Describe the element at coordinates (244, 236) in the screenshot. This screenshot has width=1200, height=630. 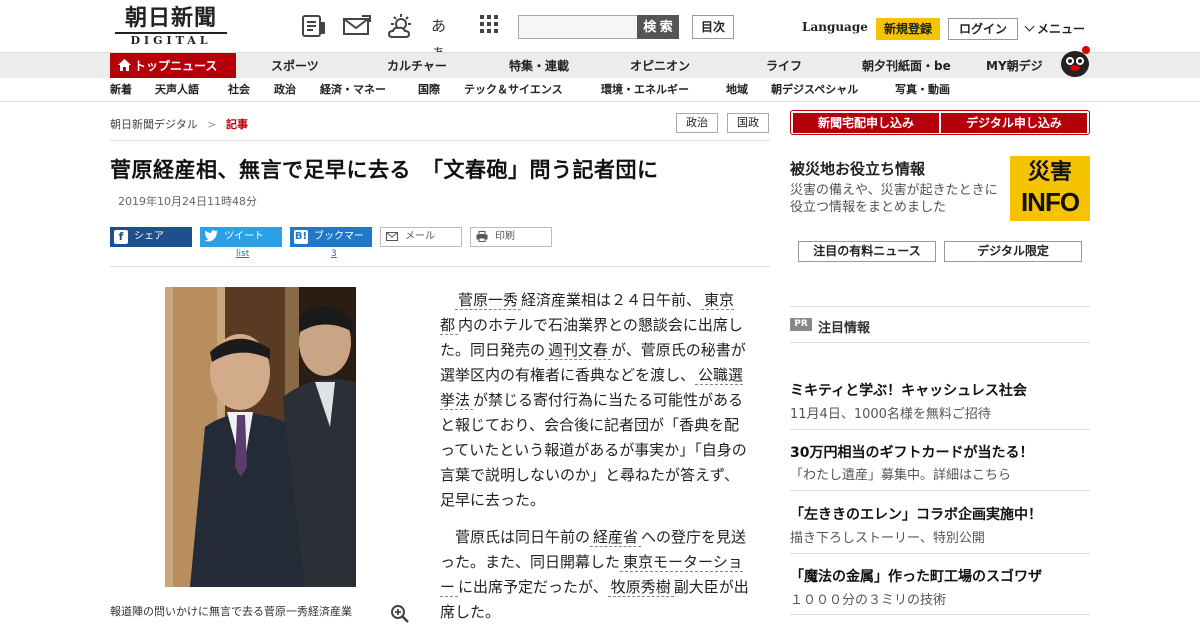
I see `twitter-share-label: ツイート` at that location.